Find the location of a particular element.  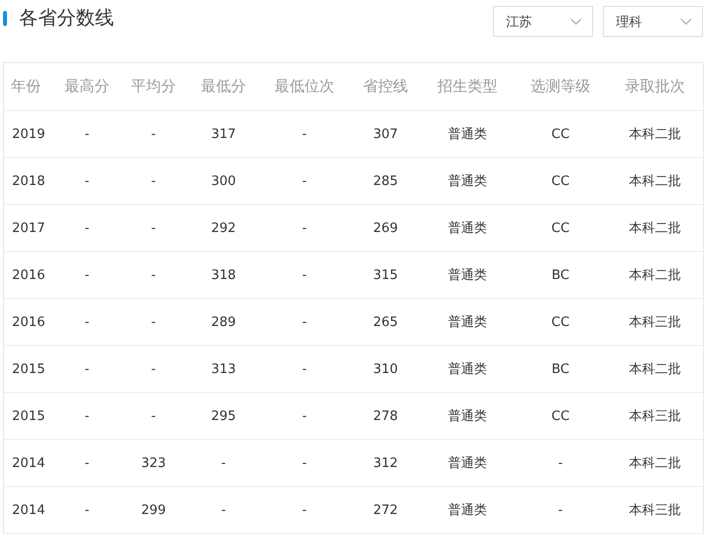

title-accent is located at coordinates (5, 18).